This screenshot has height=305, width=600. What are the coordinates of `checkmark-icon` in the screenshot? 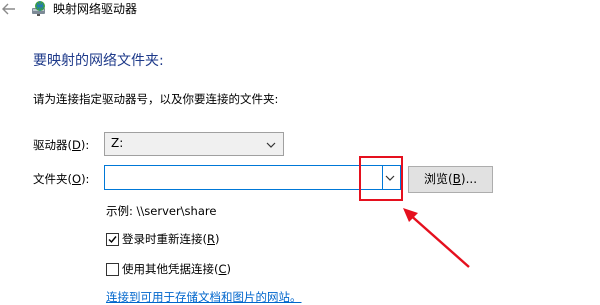 It's located at (112, 240).